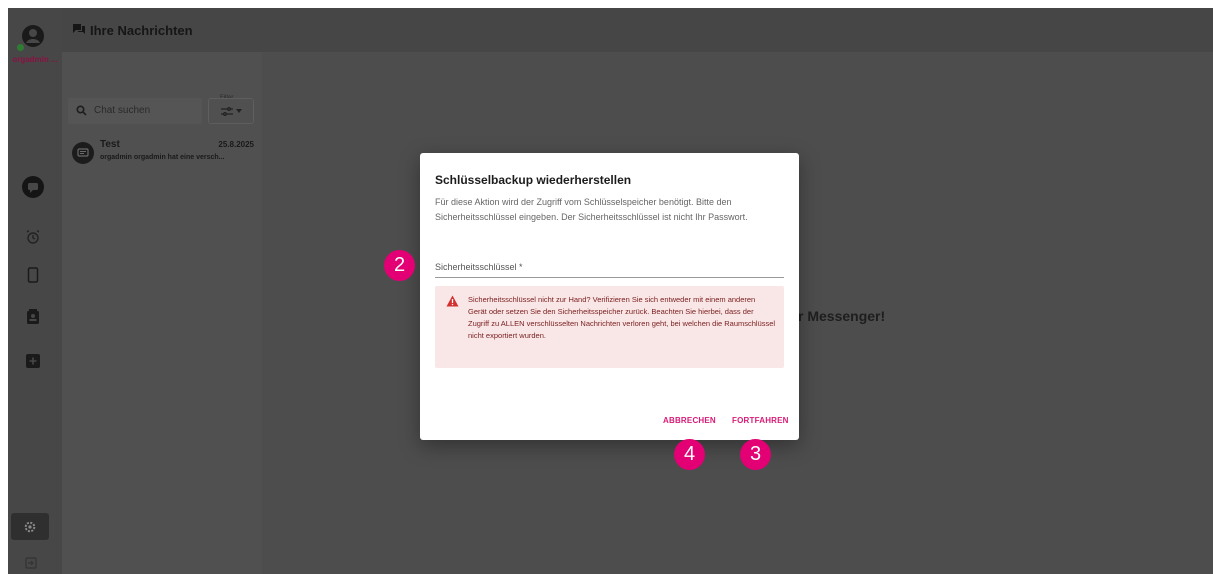 The width and height of the screenshot is (1213, 574). Describe the element at coordinates (33, 275) in the screenshot. I see `phone-icon` at that location.